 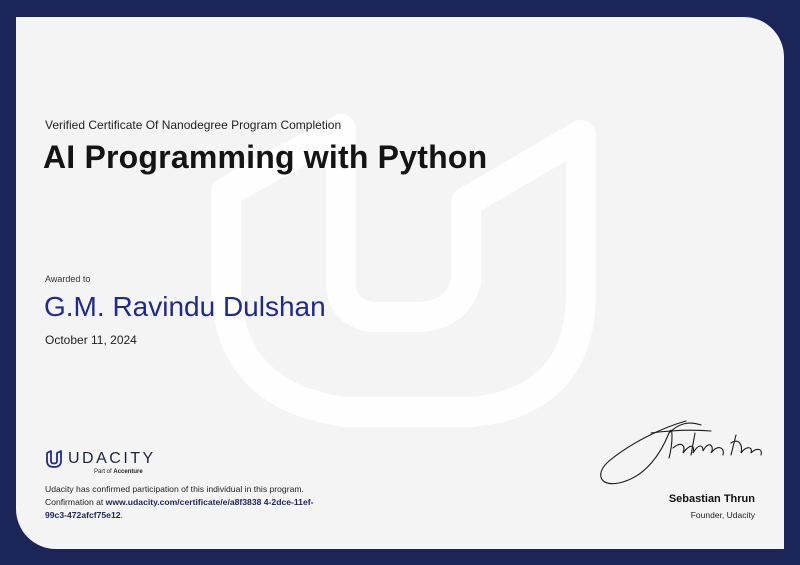 What do you see at coordinates (91, 340) in the screenshot?
I see `completion-date: October 11, 2024` at bounding box center [91, 340].